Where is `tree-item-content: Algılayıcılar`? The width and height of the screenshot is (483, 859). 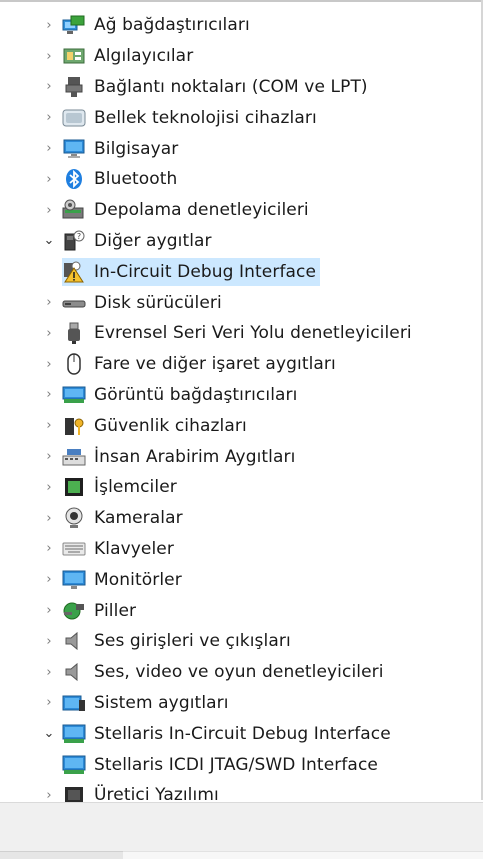
tree-item-content: Algılayıcılar is located at coordinates (129, 56).